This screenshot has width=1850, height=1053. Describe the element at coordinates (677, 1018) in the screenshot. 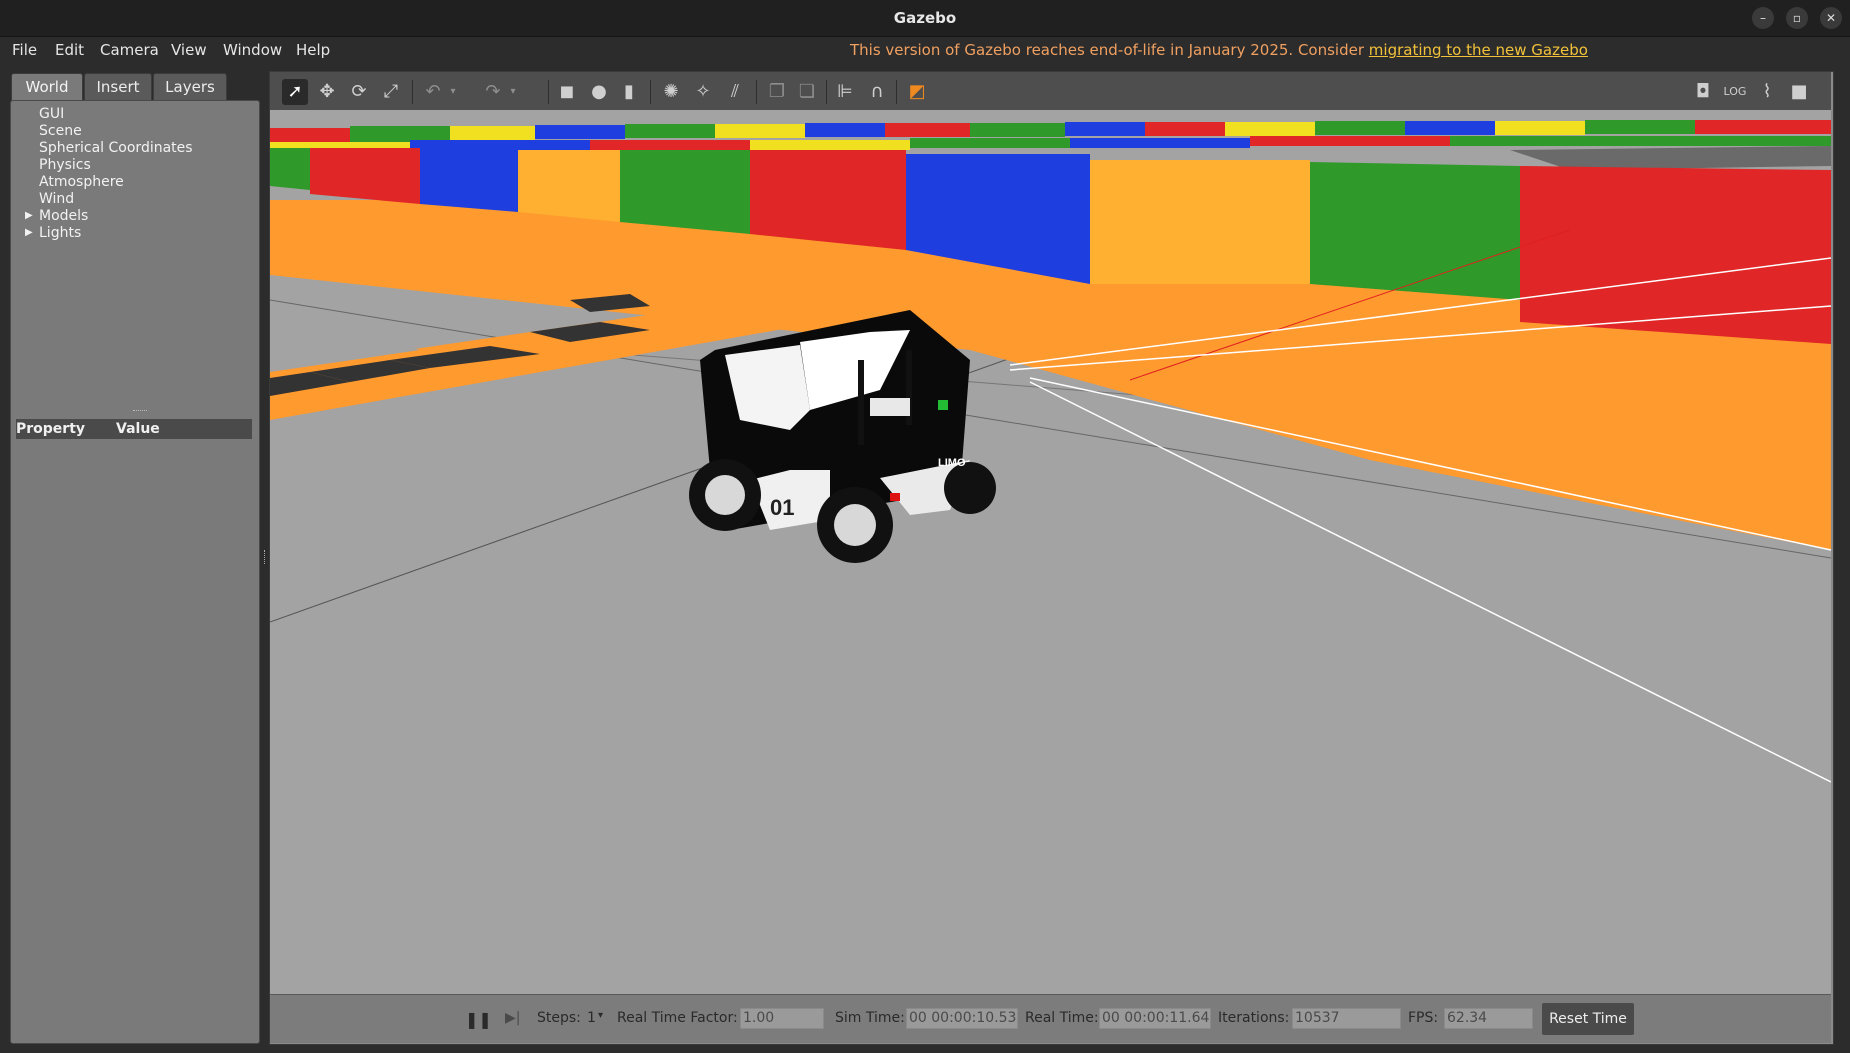

I see `rtf-label: Real Time Factor:` at that location.